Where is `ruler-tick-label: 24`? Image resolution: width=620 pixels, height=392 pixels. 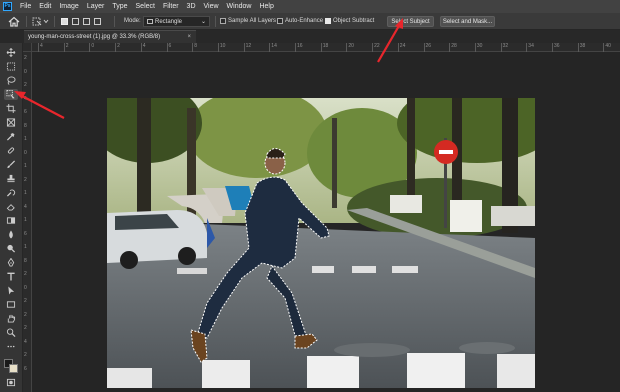
ruler-tick-label: 24 is located at coordinates (401, 47).